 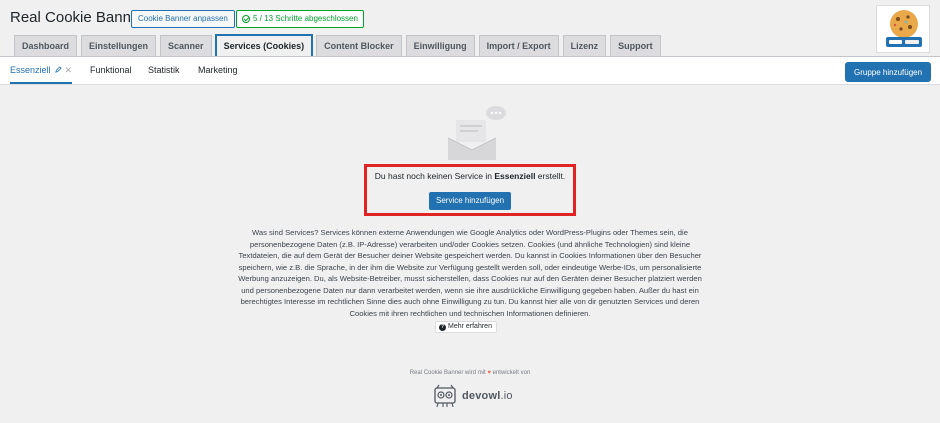 What do you see at coordinates (69, 70) in the screenshot?
I see `close-icon: ✕` at bounding box center [69, 70].